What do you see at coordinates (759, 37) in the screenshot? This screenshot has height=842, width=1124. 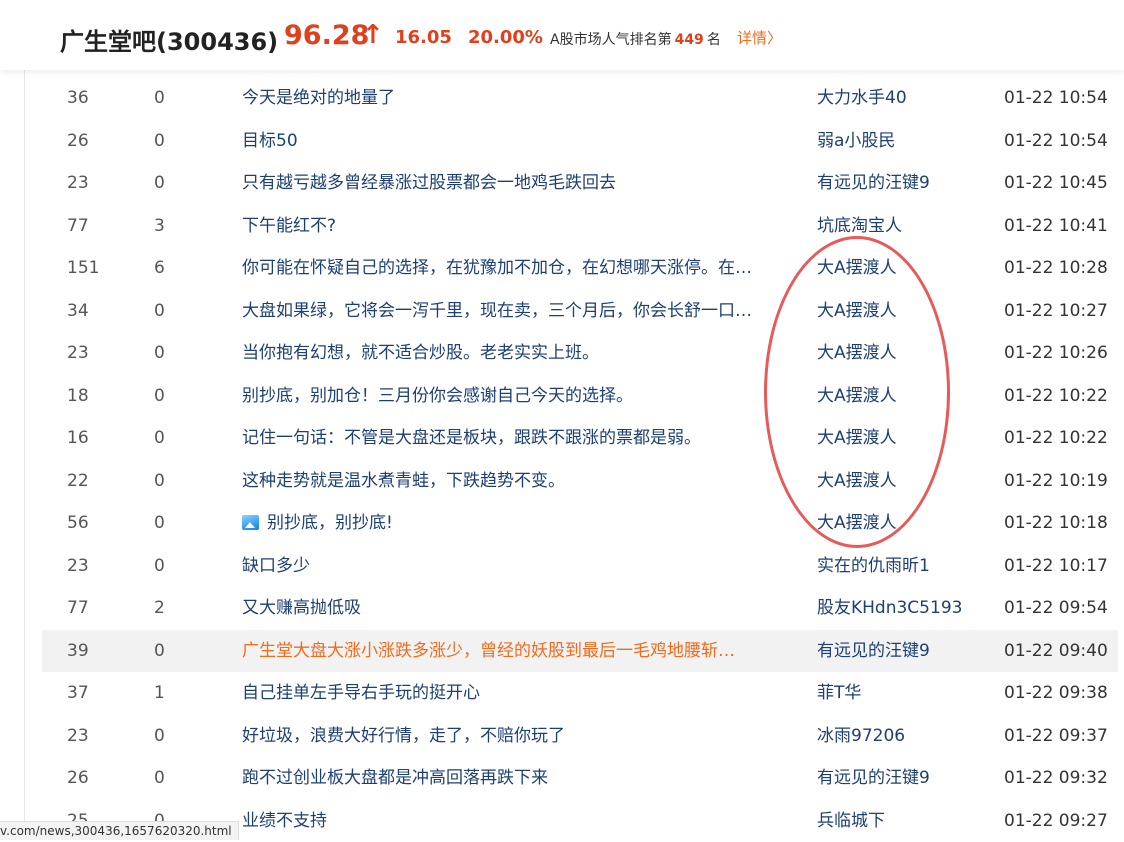 I see `detail-link: 详情〉` at bounding box center [759, 37].